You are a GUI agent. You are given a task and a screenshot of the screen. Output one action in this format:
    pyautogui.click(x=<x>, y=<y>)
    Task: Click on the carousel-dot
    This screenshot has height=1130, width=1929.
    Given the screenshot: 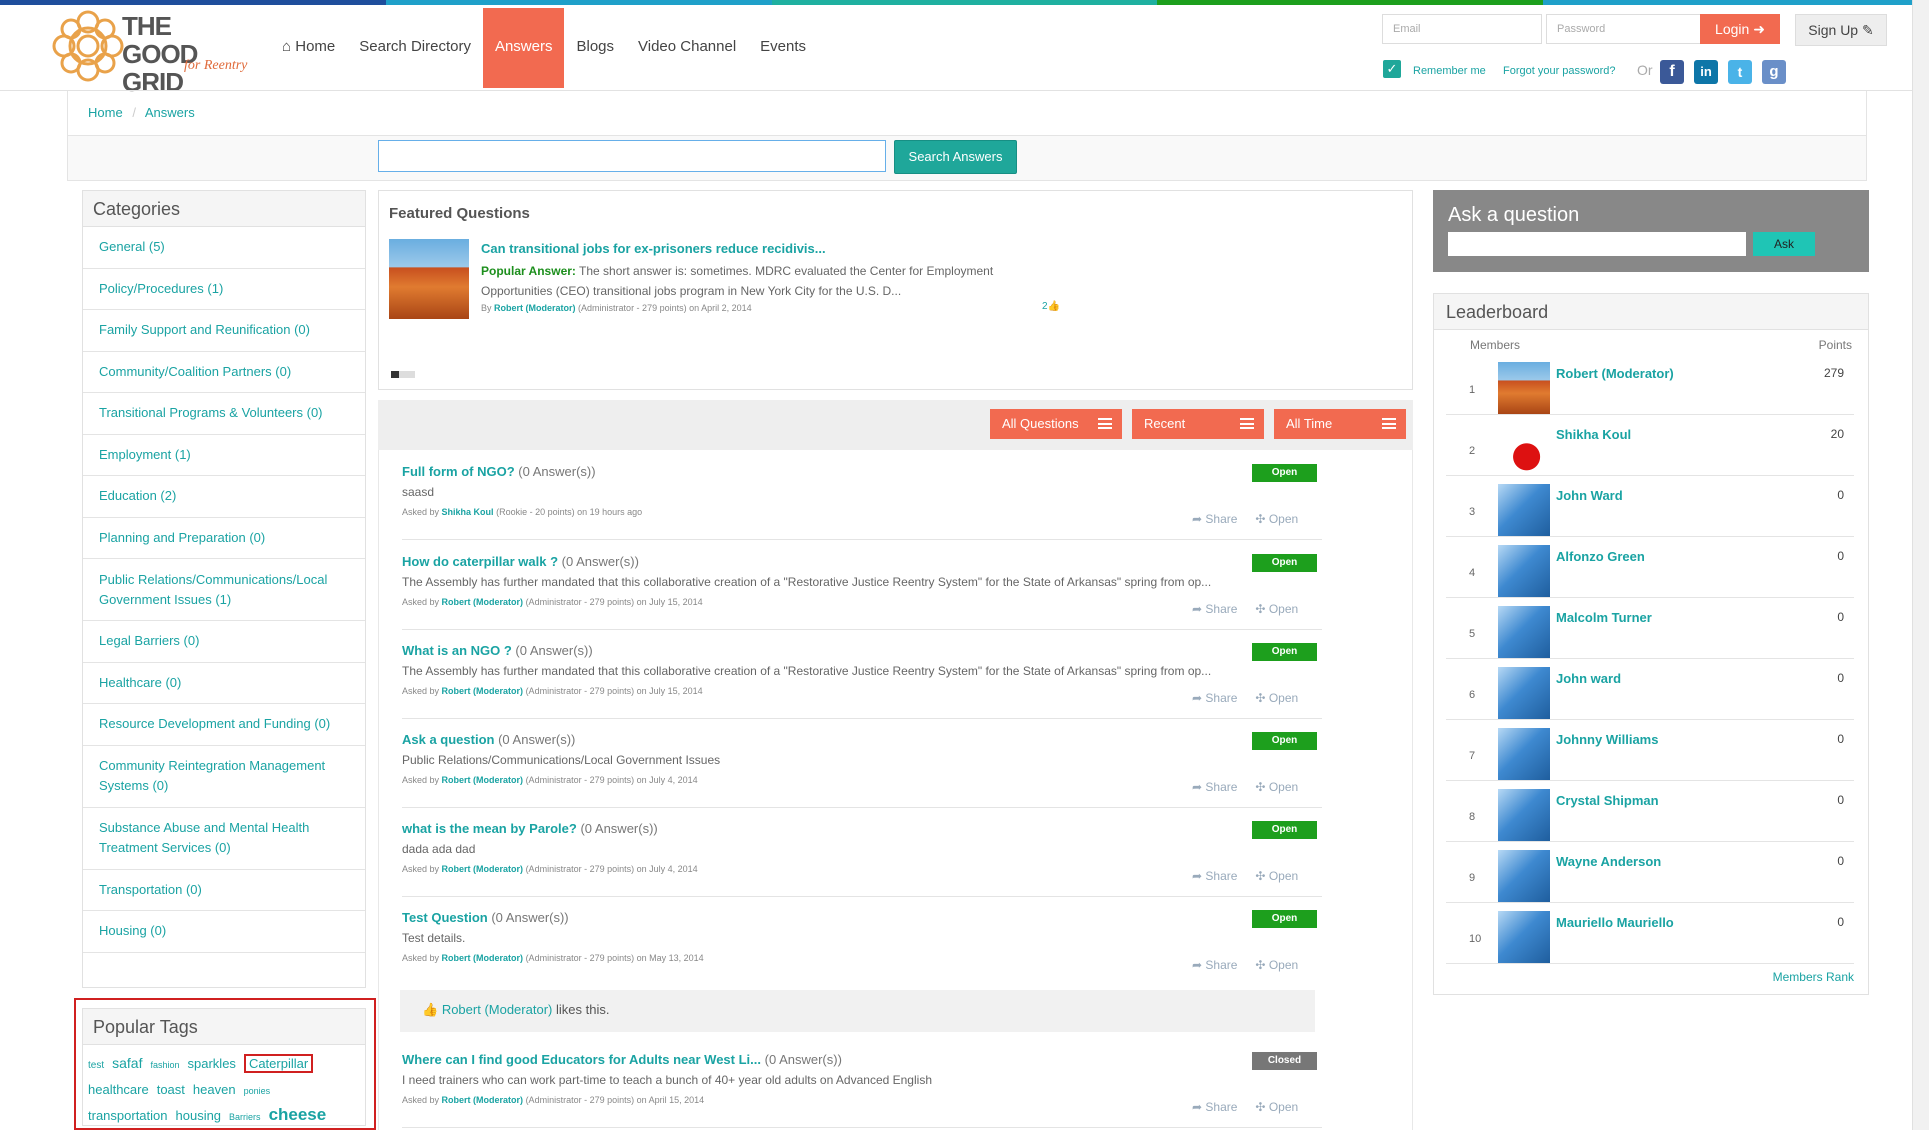 What is the action you would take?
    pyautogui.click(x=395, y=374)
    